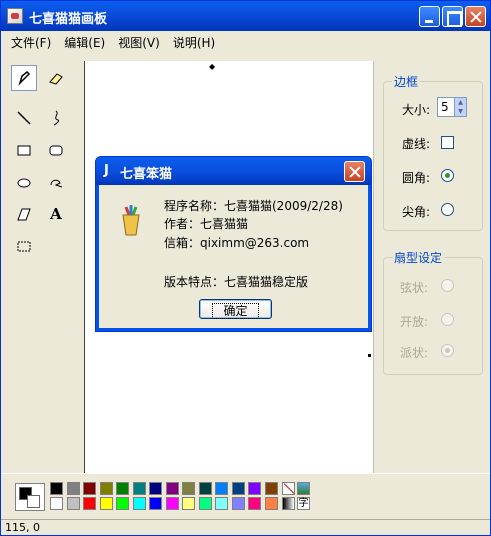  Describe the element at coordinates (146, 174) in the screenshot. I see `dialog-title: 七喜笨猫` at that location.